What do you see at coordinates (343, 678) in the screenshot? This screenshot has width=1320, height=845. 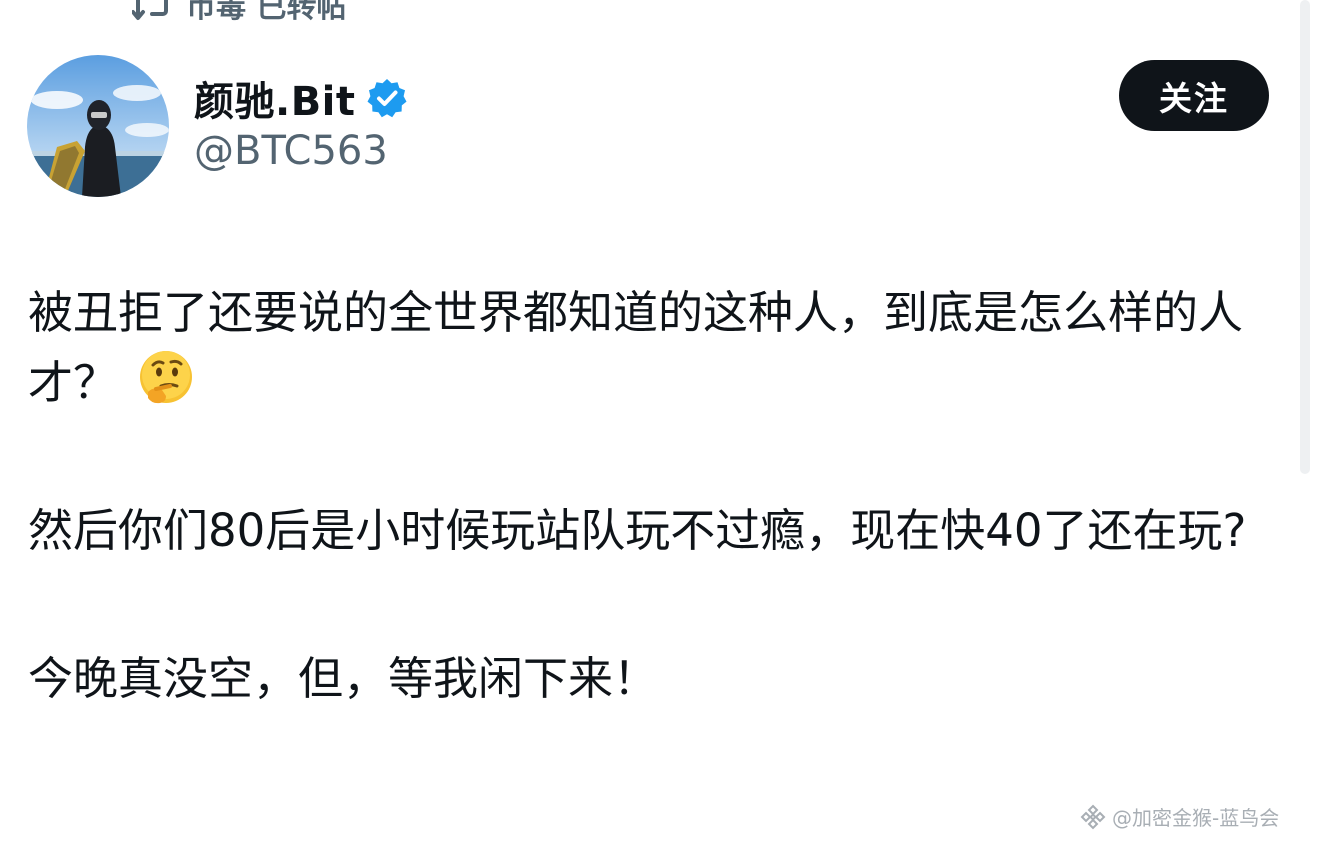 I see `tweet-paragraph-text: 今晚真没空，但，等我闲下来！` at bounding box center [343, 678].